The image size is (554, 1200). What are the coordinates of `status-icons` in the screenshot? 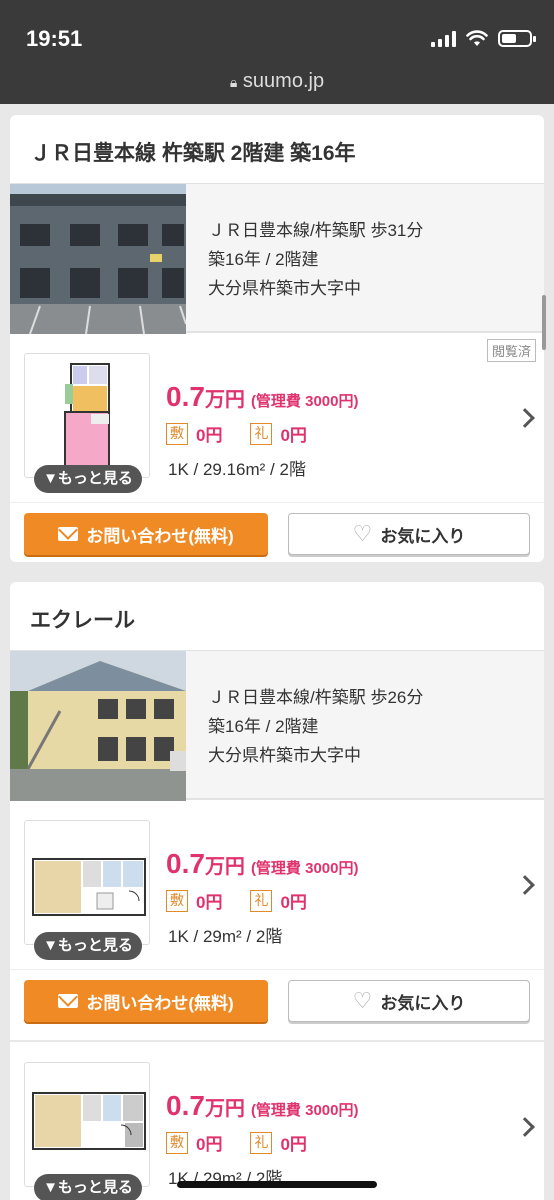 It's located at (483, 38).